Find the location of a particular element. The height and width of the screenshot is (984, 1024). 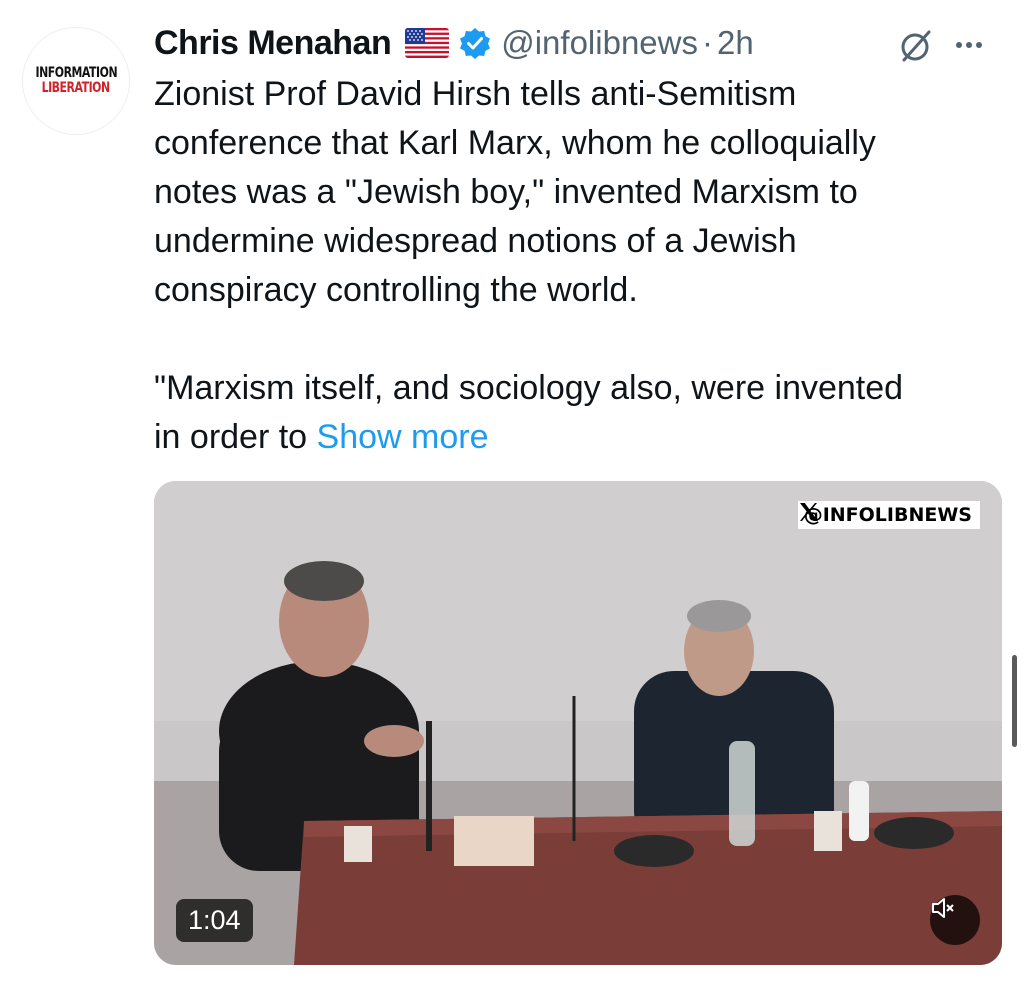

author-handle: @infolibnews is located at coordinates (599, 43).